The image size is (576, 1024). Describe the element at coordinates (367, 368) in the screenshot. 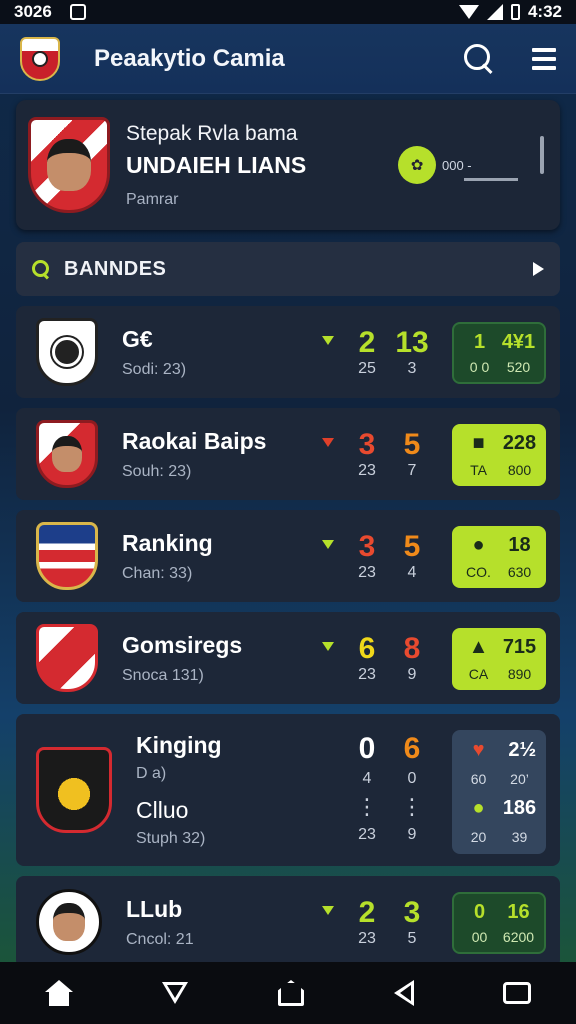

I see `sub-score-a: 25` at that location.